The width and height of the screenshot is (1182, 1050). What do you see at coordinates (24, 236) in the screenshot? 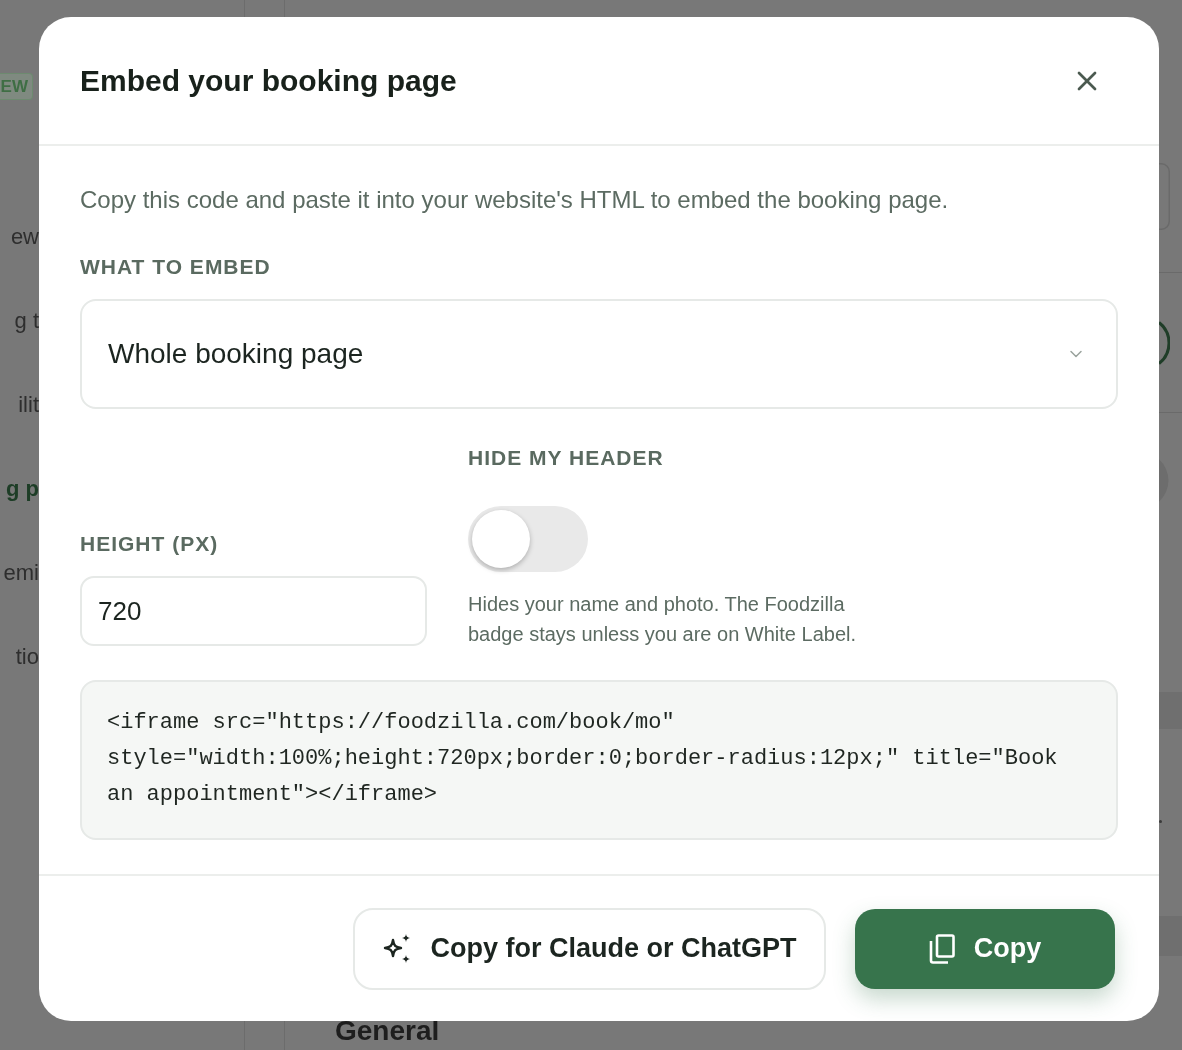
I see `sidebar-item: ew` at bounding box center [24, 236].